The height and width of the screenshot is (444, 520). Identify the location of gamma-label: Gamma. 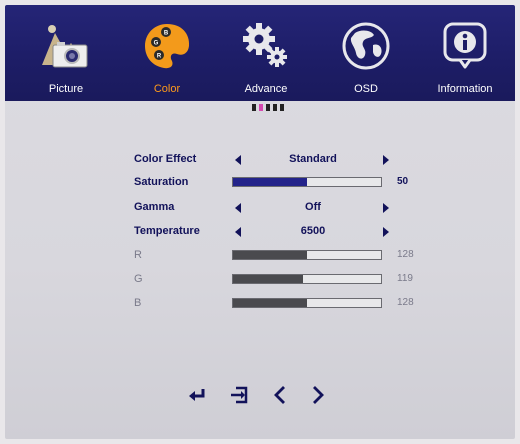
(154, 207).